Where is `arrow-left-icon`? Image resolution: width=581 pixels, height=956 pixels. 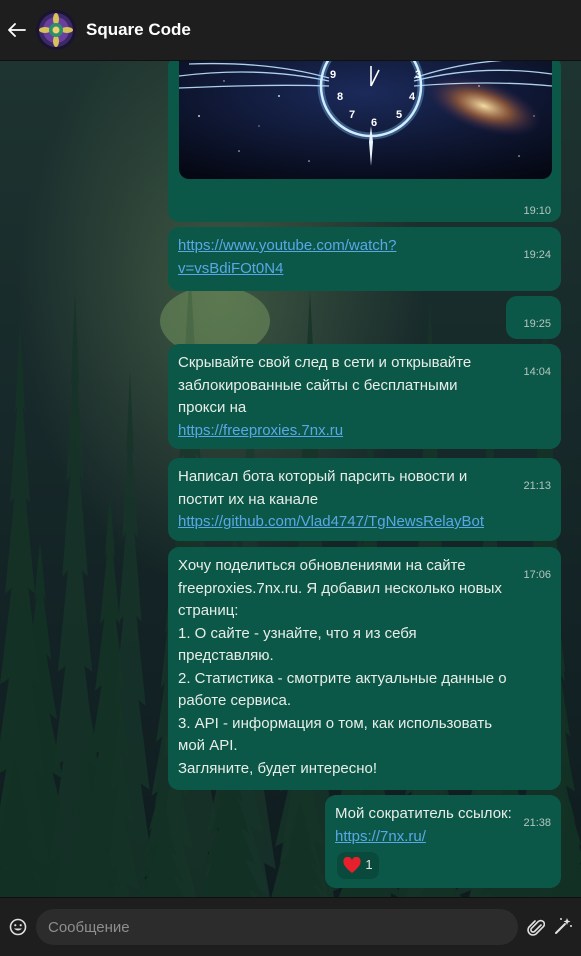
arrow-left-icon is located at coordinates (17, 30).